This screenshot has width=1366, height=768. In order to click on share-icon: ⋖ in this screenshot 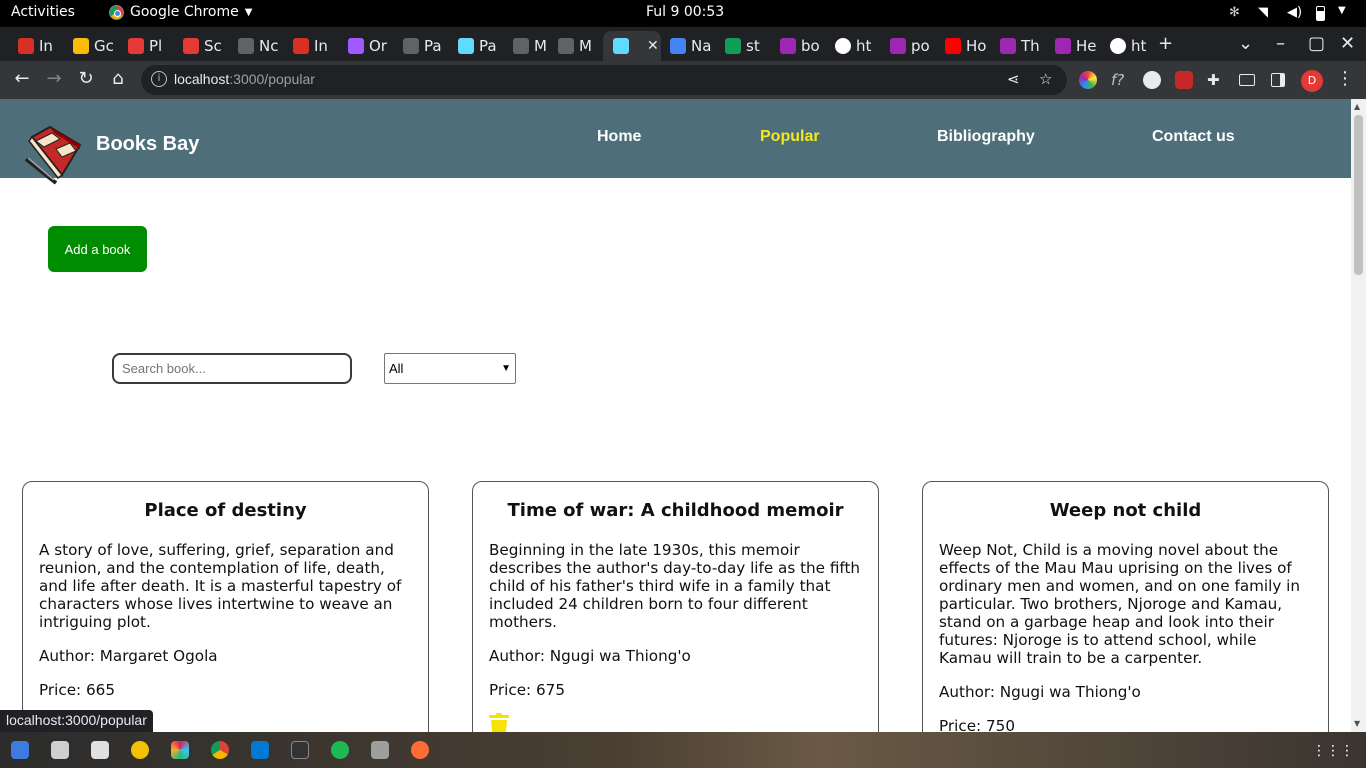, I will do `click(1013, 79)`.